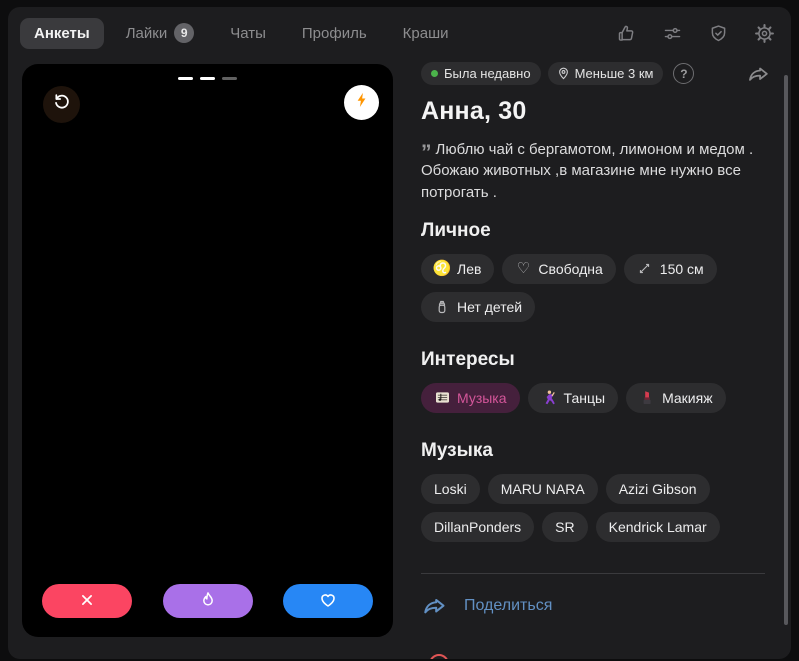  I want to click on section-title-personal: Личное, so click(456, 230).